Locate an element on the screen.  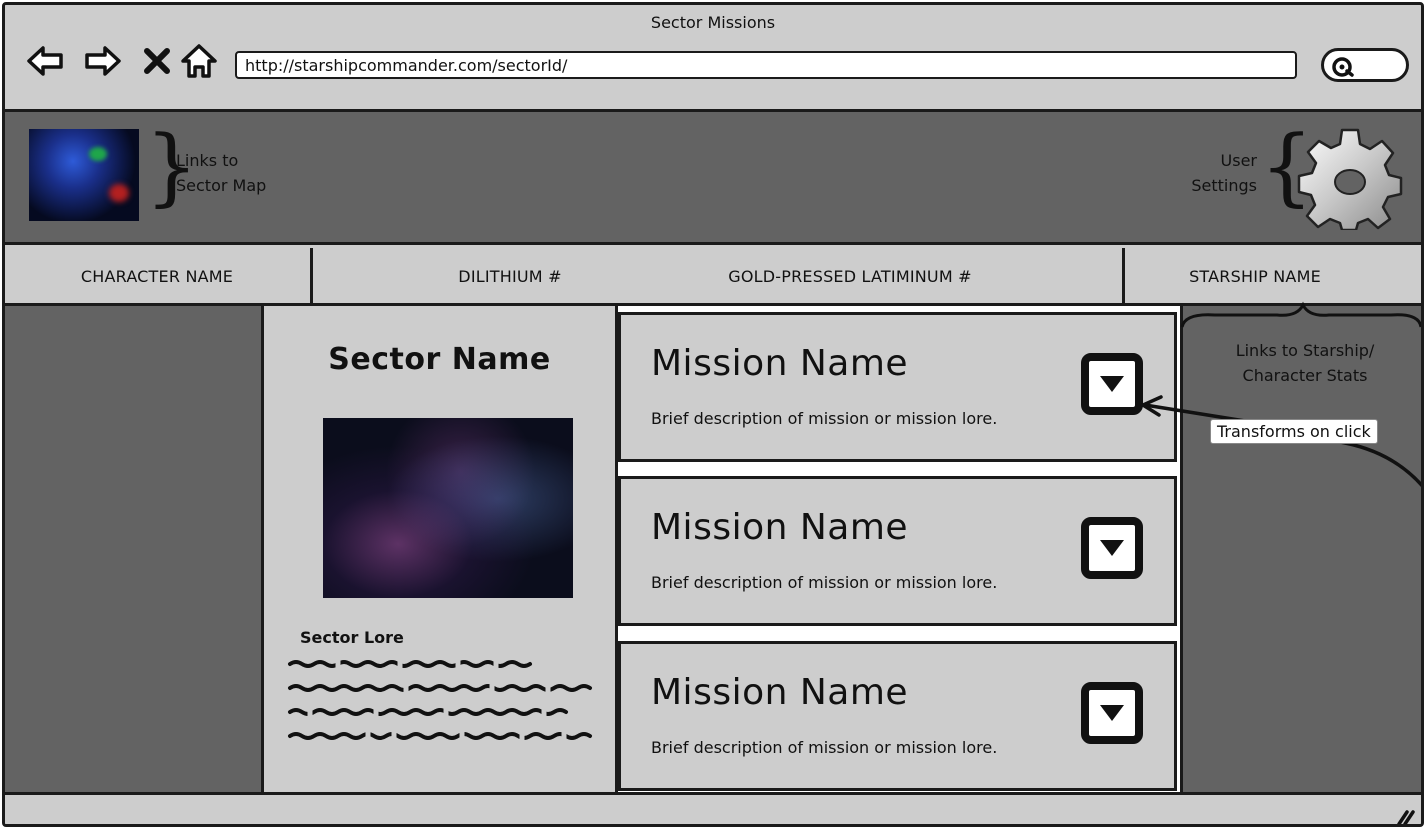
back-arrow-icon is located at coordinates (45, 61).